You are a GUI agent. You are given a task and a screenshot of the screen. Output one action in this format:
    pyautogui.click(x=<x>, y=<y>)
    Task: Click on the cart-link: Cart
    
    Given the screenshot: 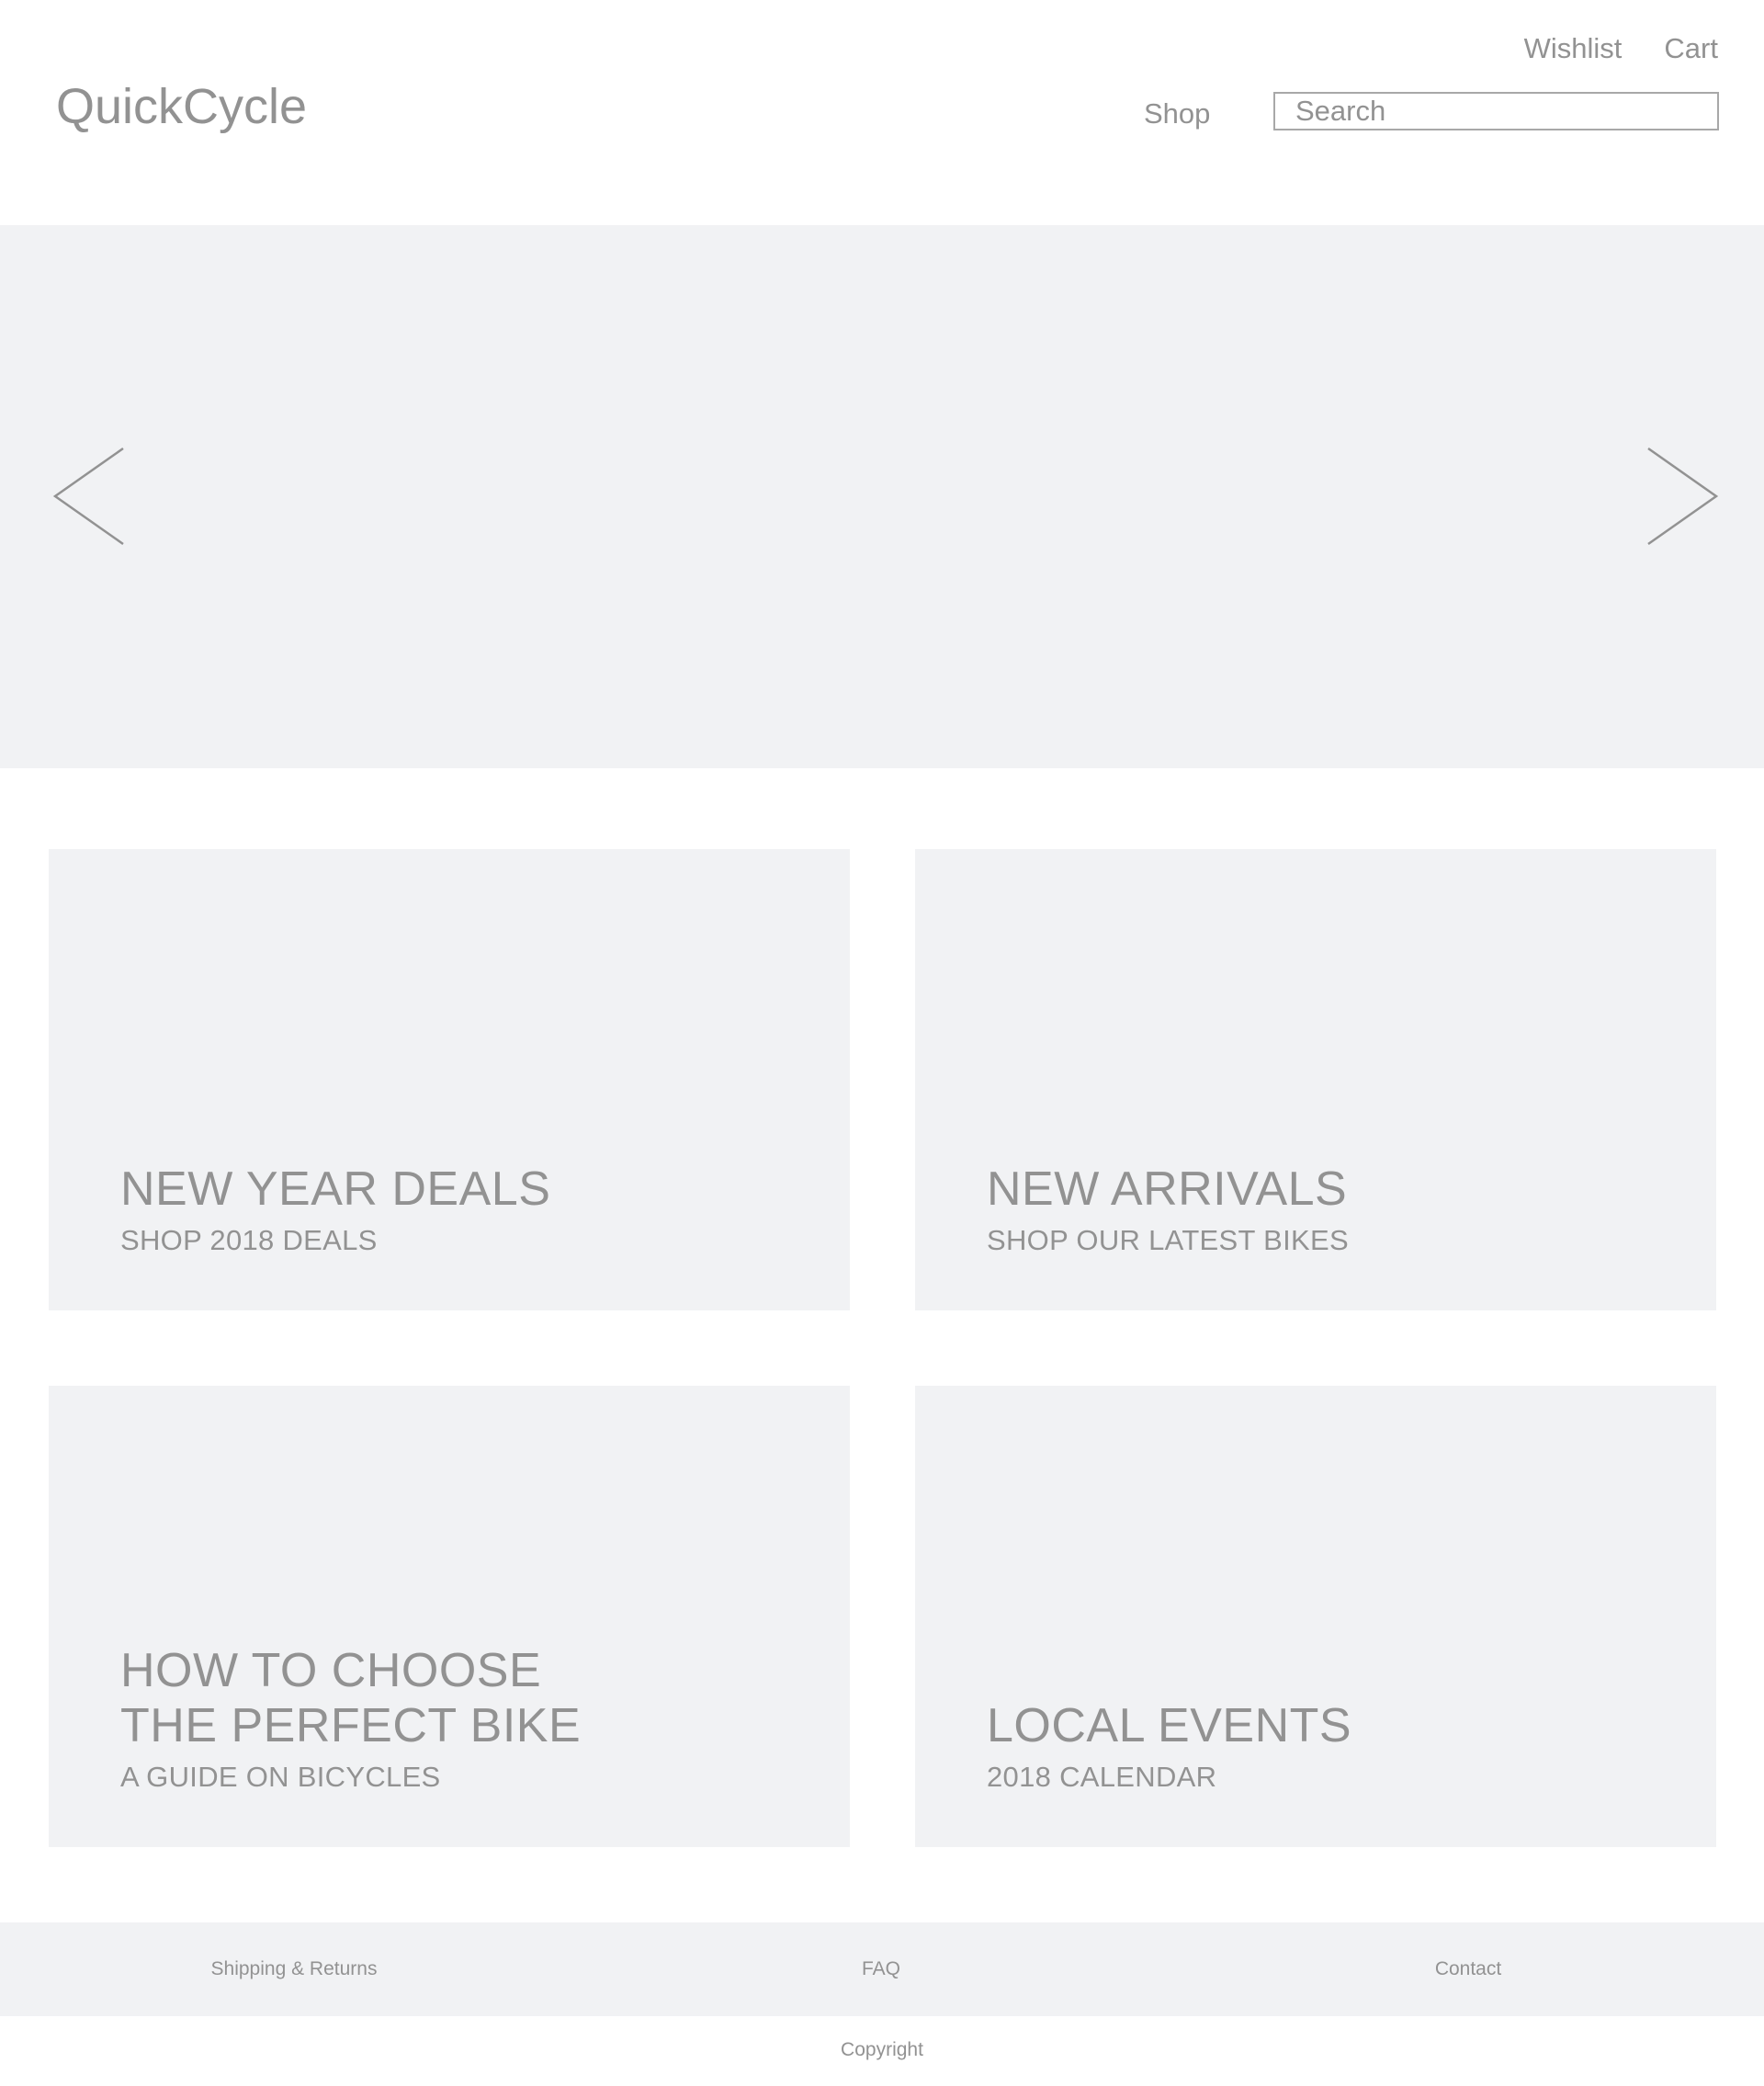 What is the action you would take?
    pyautogui.click(x=1691, y=48)
    